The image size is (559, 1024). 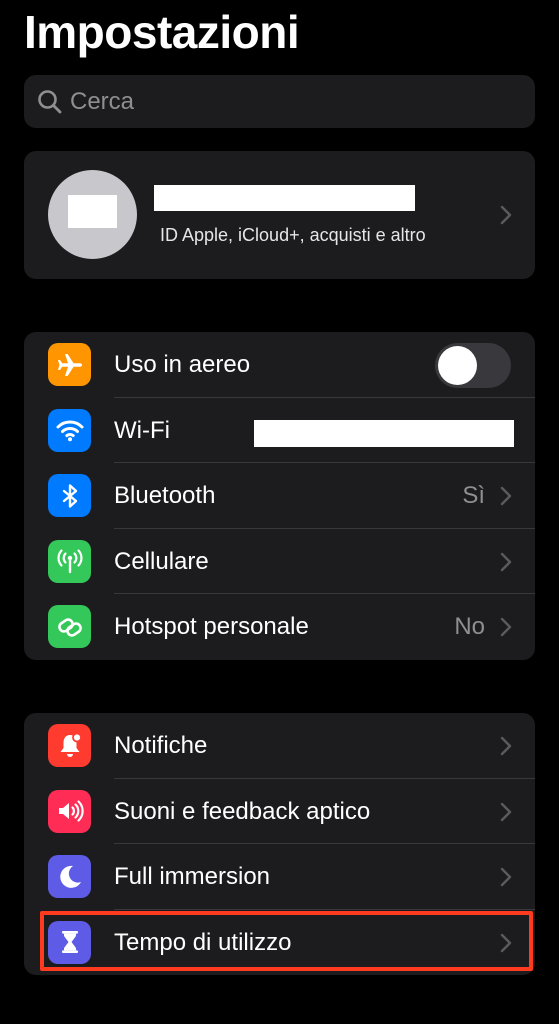 What do you see at coordinates (279, 101) in the screenshot?
I see `search-bar: Cerca` at bounding box center [279, 101].